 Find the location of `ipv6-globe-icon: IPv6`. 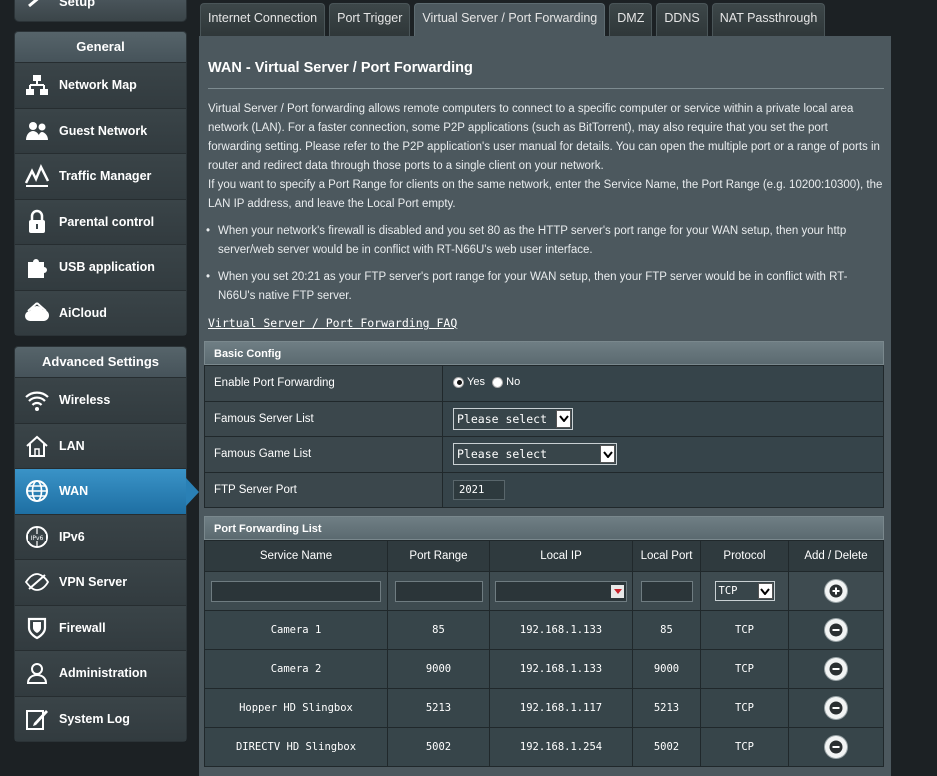

ipv6-globe-icon: IPv6 is located at coordinates (37, 537).